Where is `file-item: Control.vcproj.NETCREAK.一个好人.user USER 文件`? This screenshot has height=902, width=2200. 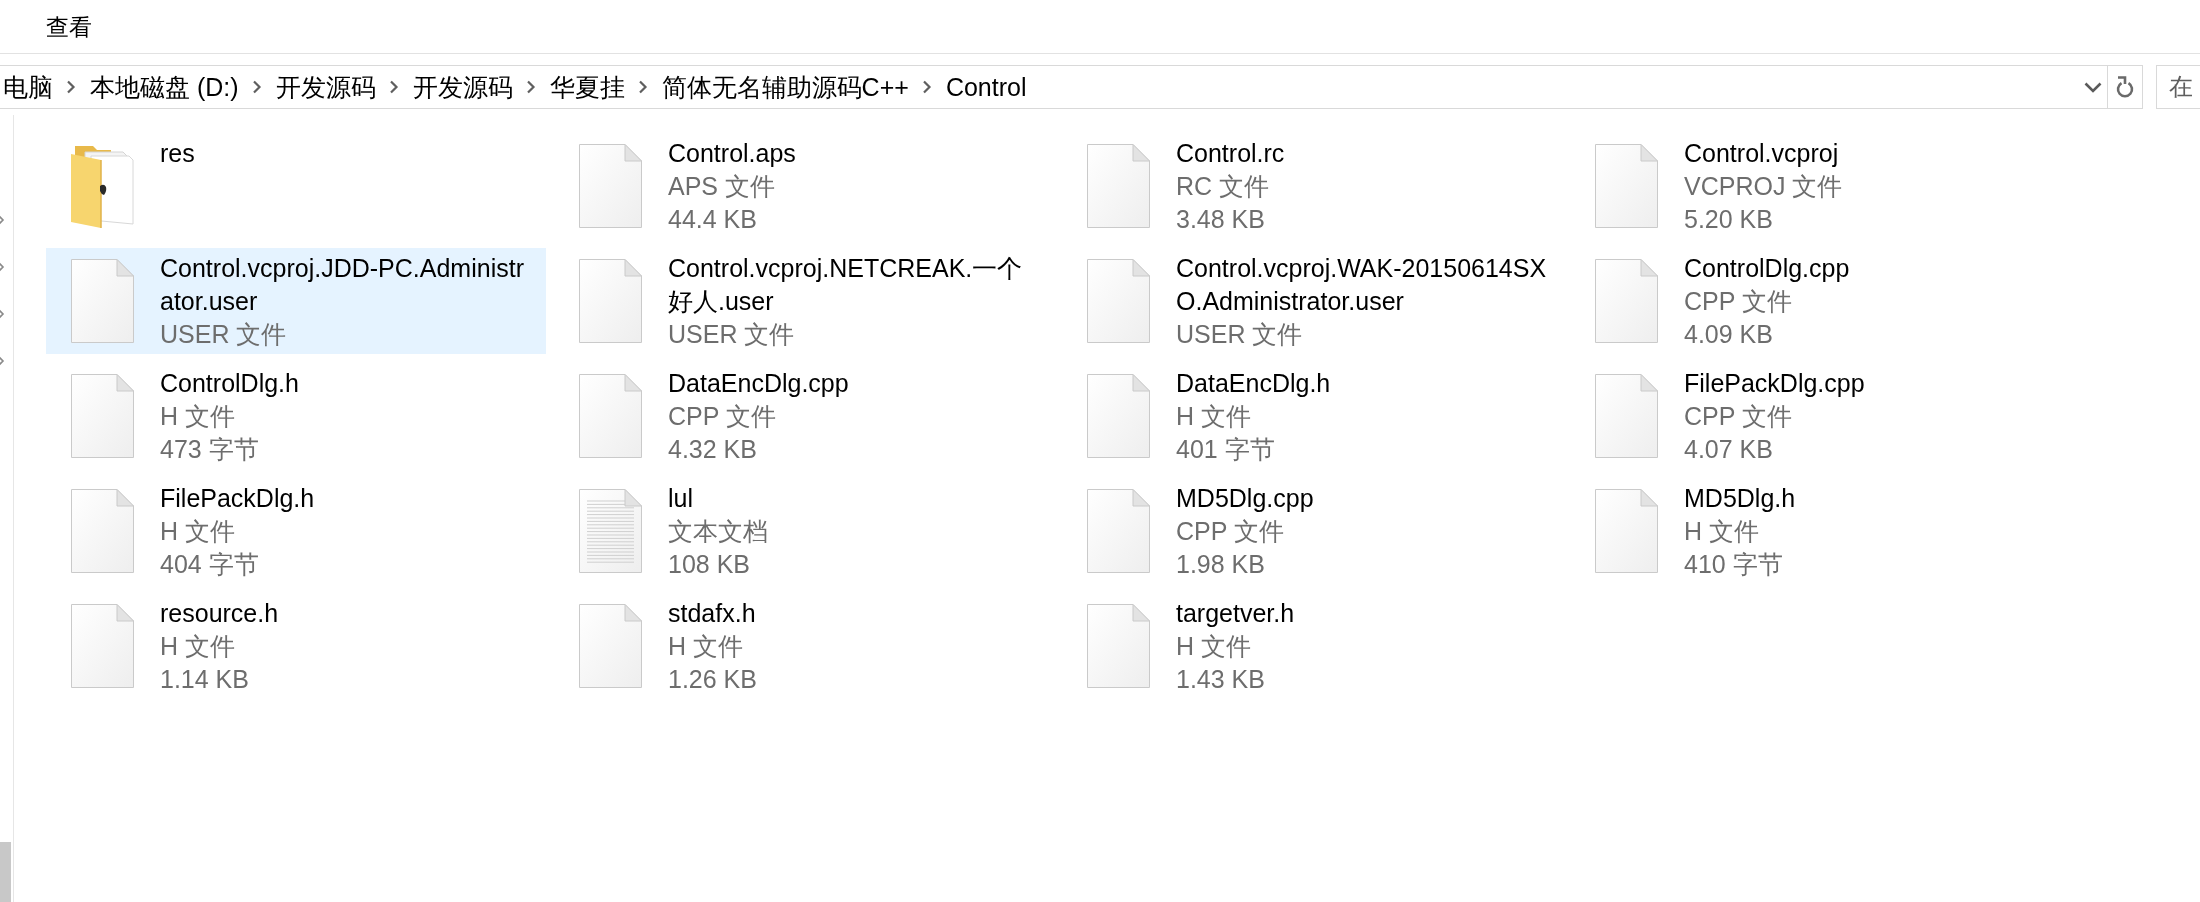
file-item: Control.vcproj.NETCREAK.一个好人.user USER 文件 is located at coordinates (804, 301).